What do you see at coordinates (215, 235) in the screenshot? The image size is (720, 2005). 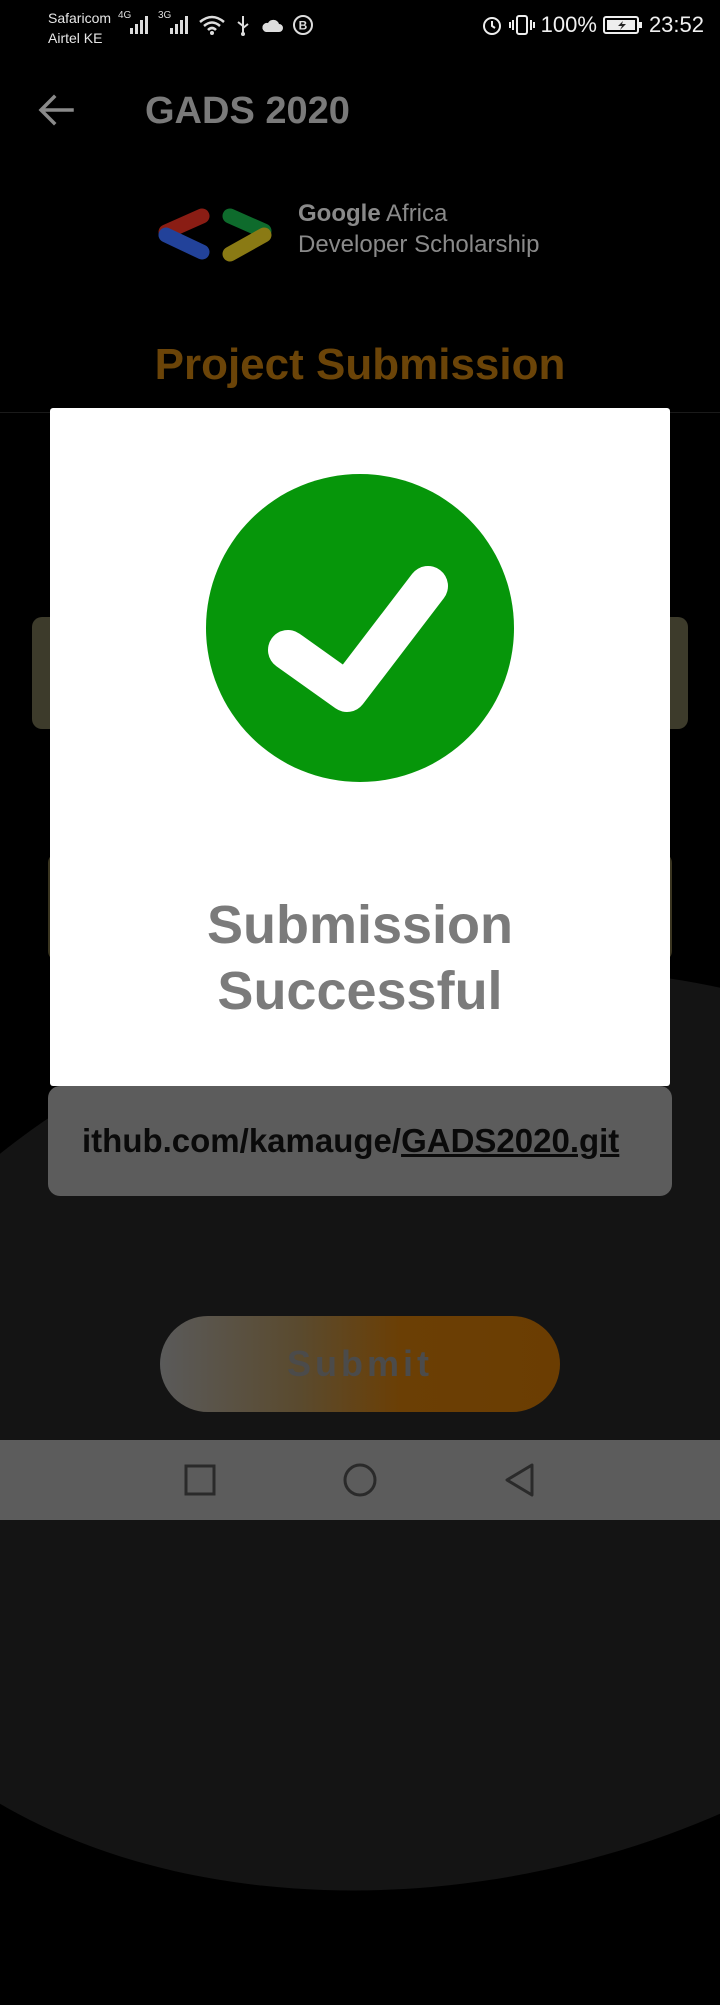 I see `code-brackets-logo-icon` at bounding box center [215, 235].